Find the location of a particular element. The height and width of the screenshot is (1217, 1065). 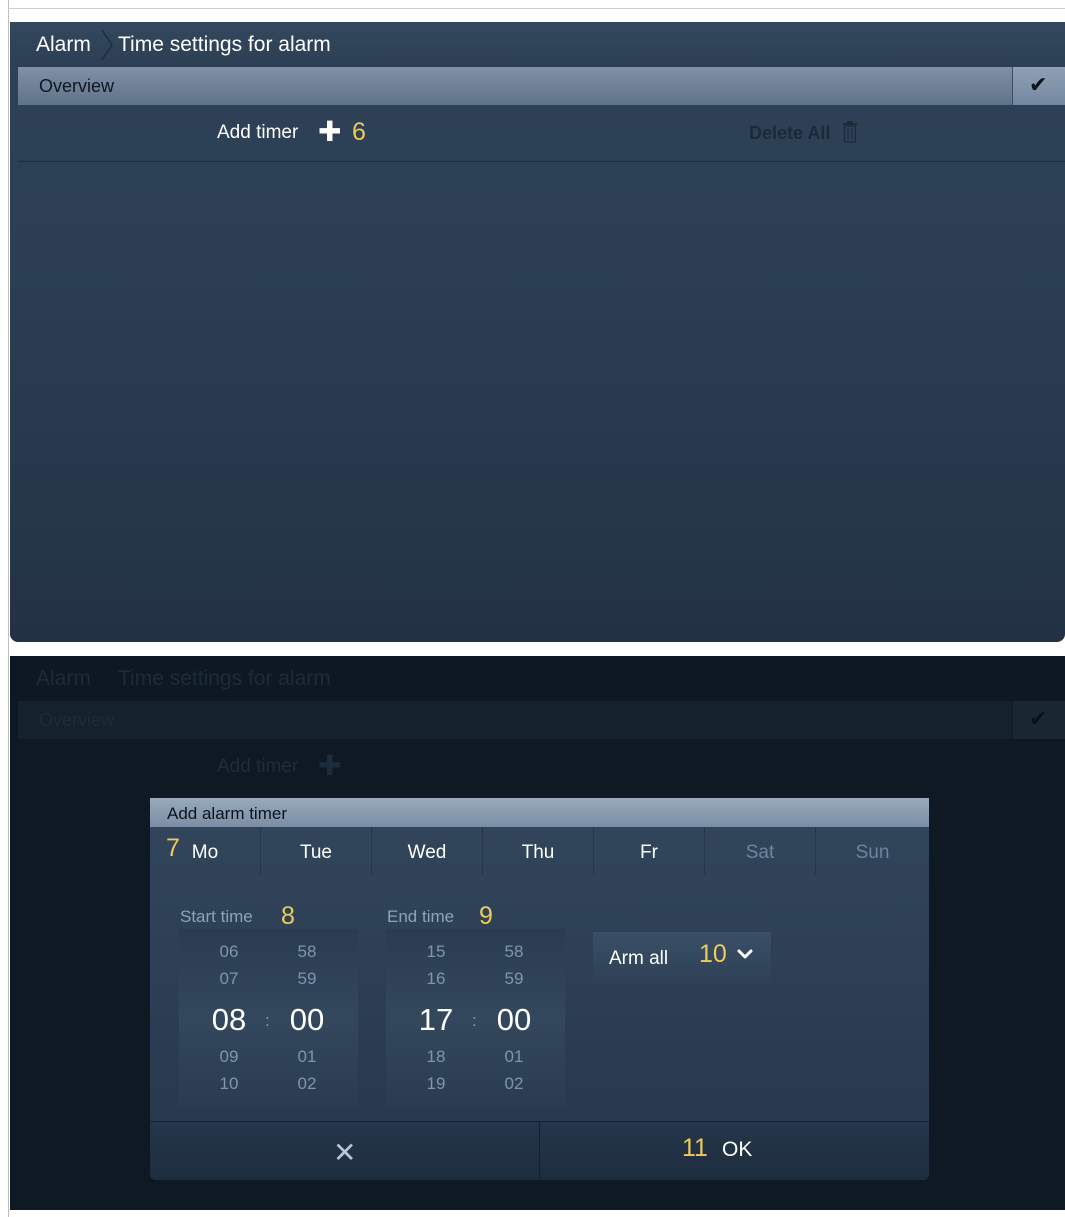

day-fr: Fr is located at coordinates (649, 851).